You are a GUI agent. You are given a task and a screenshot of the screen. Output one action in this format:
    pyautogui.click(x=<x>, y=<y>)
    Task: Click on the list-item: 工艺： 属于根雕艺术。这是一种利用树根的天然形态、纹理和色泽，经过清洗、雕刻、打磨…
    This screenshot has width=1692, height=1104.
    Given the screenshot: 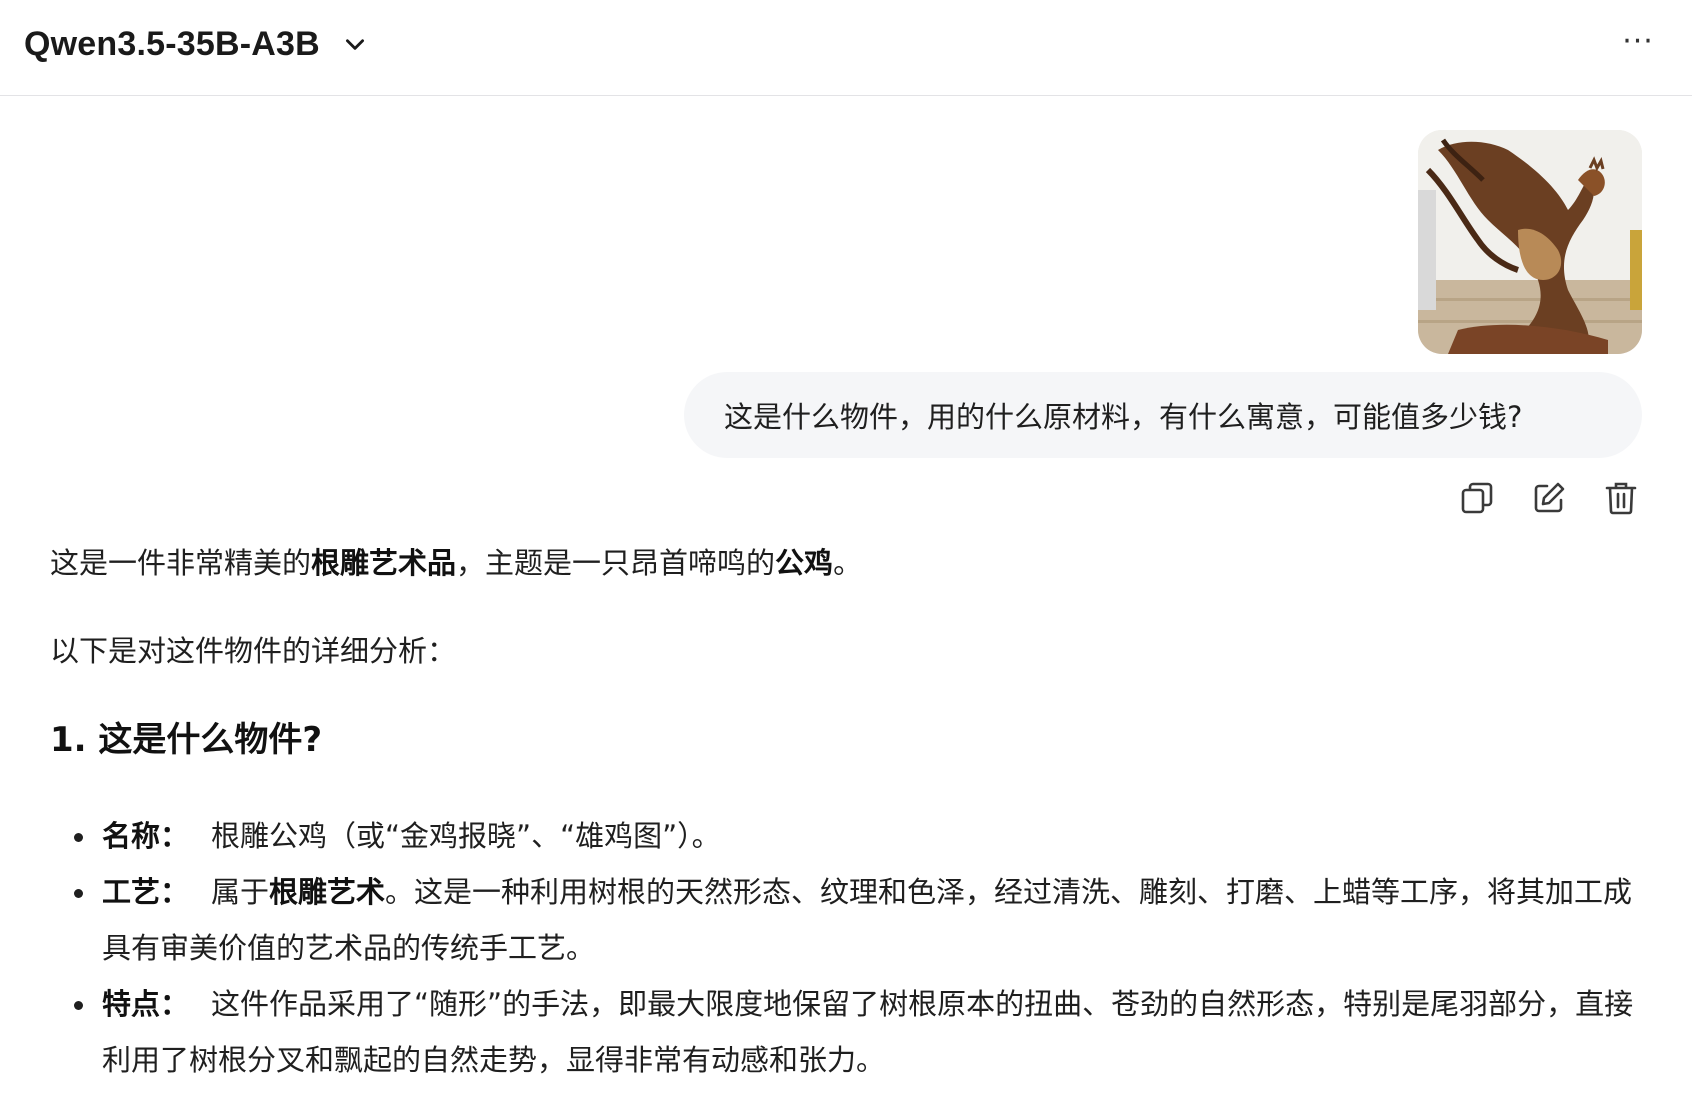 What is the action you would take?
    pyautogui.click(x=850, y=920)
    